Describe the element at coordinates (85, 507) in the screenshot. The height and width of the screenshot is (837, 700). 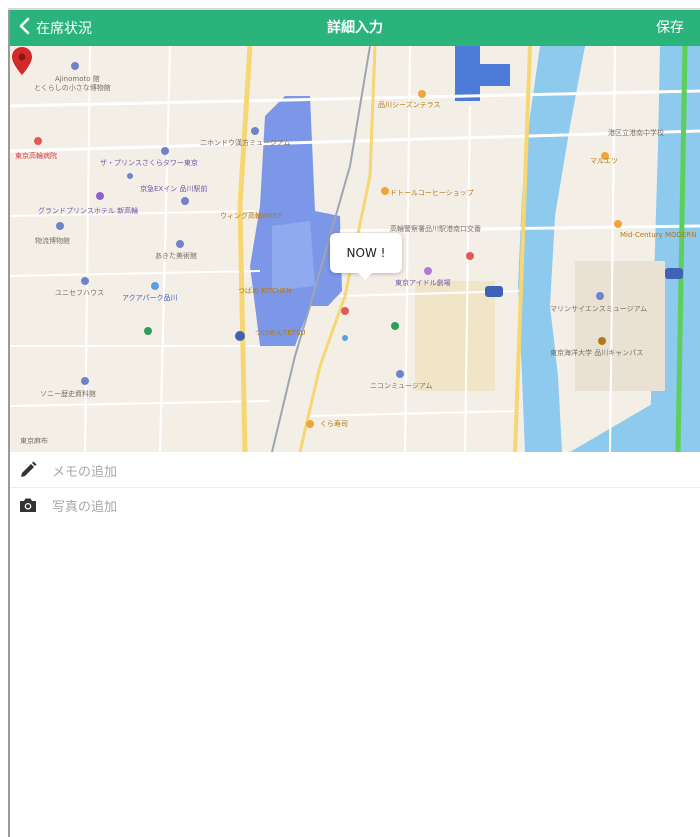
I see `add-photo-label: 写真の追加` at that location.